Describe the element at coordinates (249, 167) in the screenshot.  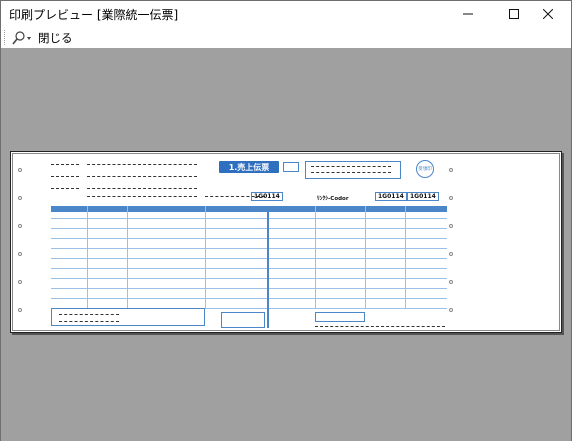
I see `slip-title: 1.売上伝票` at that location.